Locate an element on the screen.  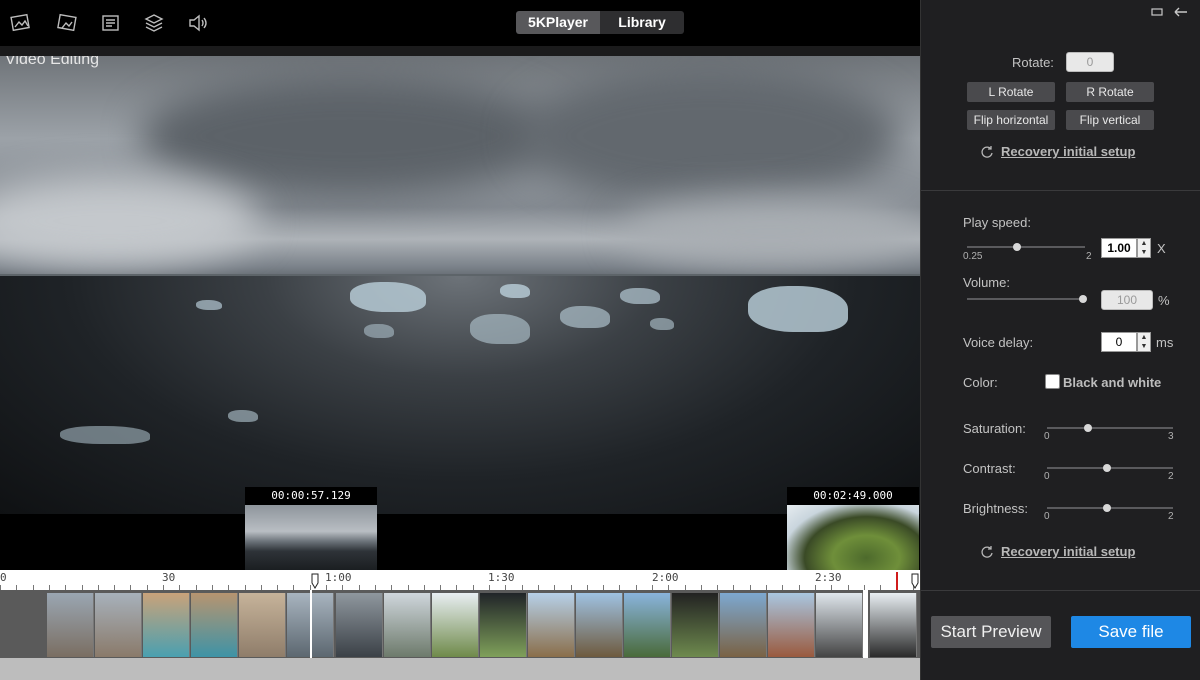
play-speed-min: 0.25 is located at coordinates (973, 256).